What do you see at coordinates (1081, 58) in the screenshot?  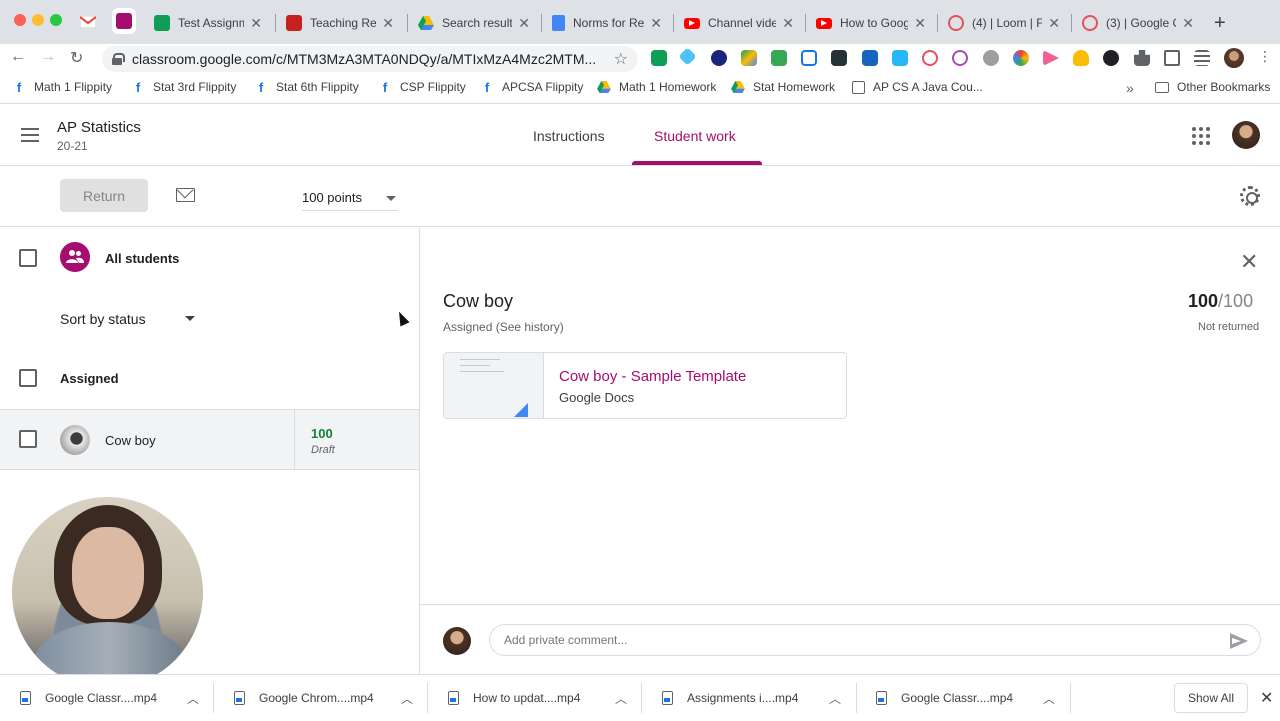 I see `thumbs-up-extension-icon` at bounding box center [1081, 58].